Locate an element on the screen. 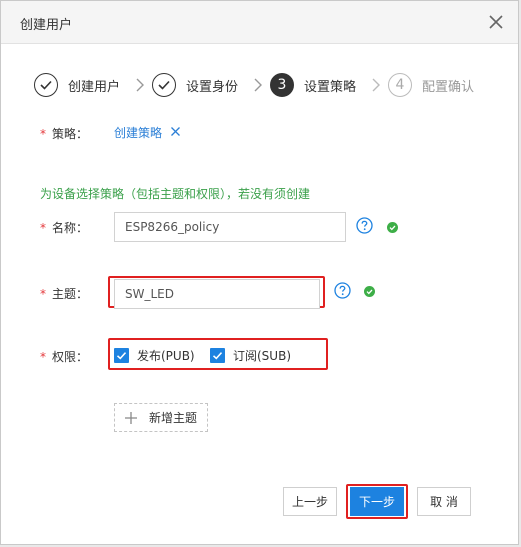 Image resolution: width=521 pixels, height=547 pixels. add-topic-label: 新增主题 is located at coordinates (173, 418).